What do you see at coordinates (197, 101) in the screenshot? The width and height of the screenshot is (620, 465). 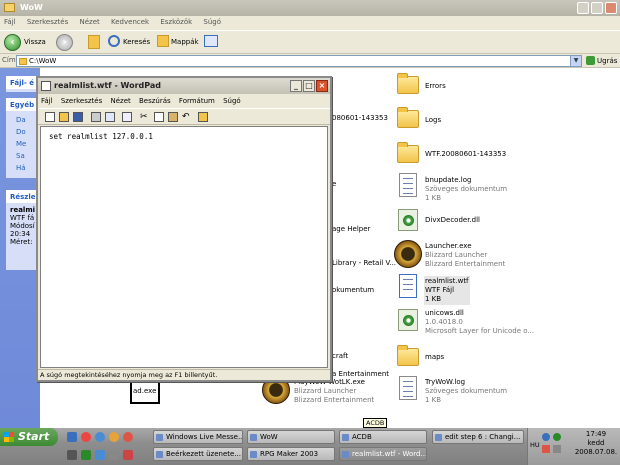 I see `menu-format: Formátum` at bounding box center [197, 101].